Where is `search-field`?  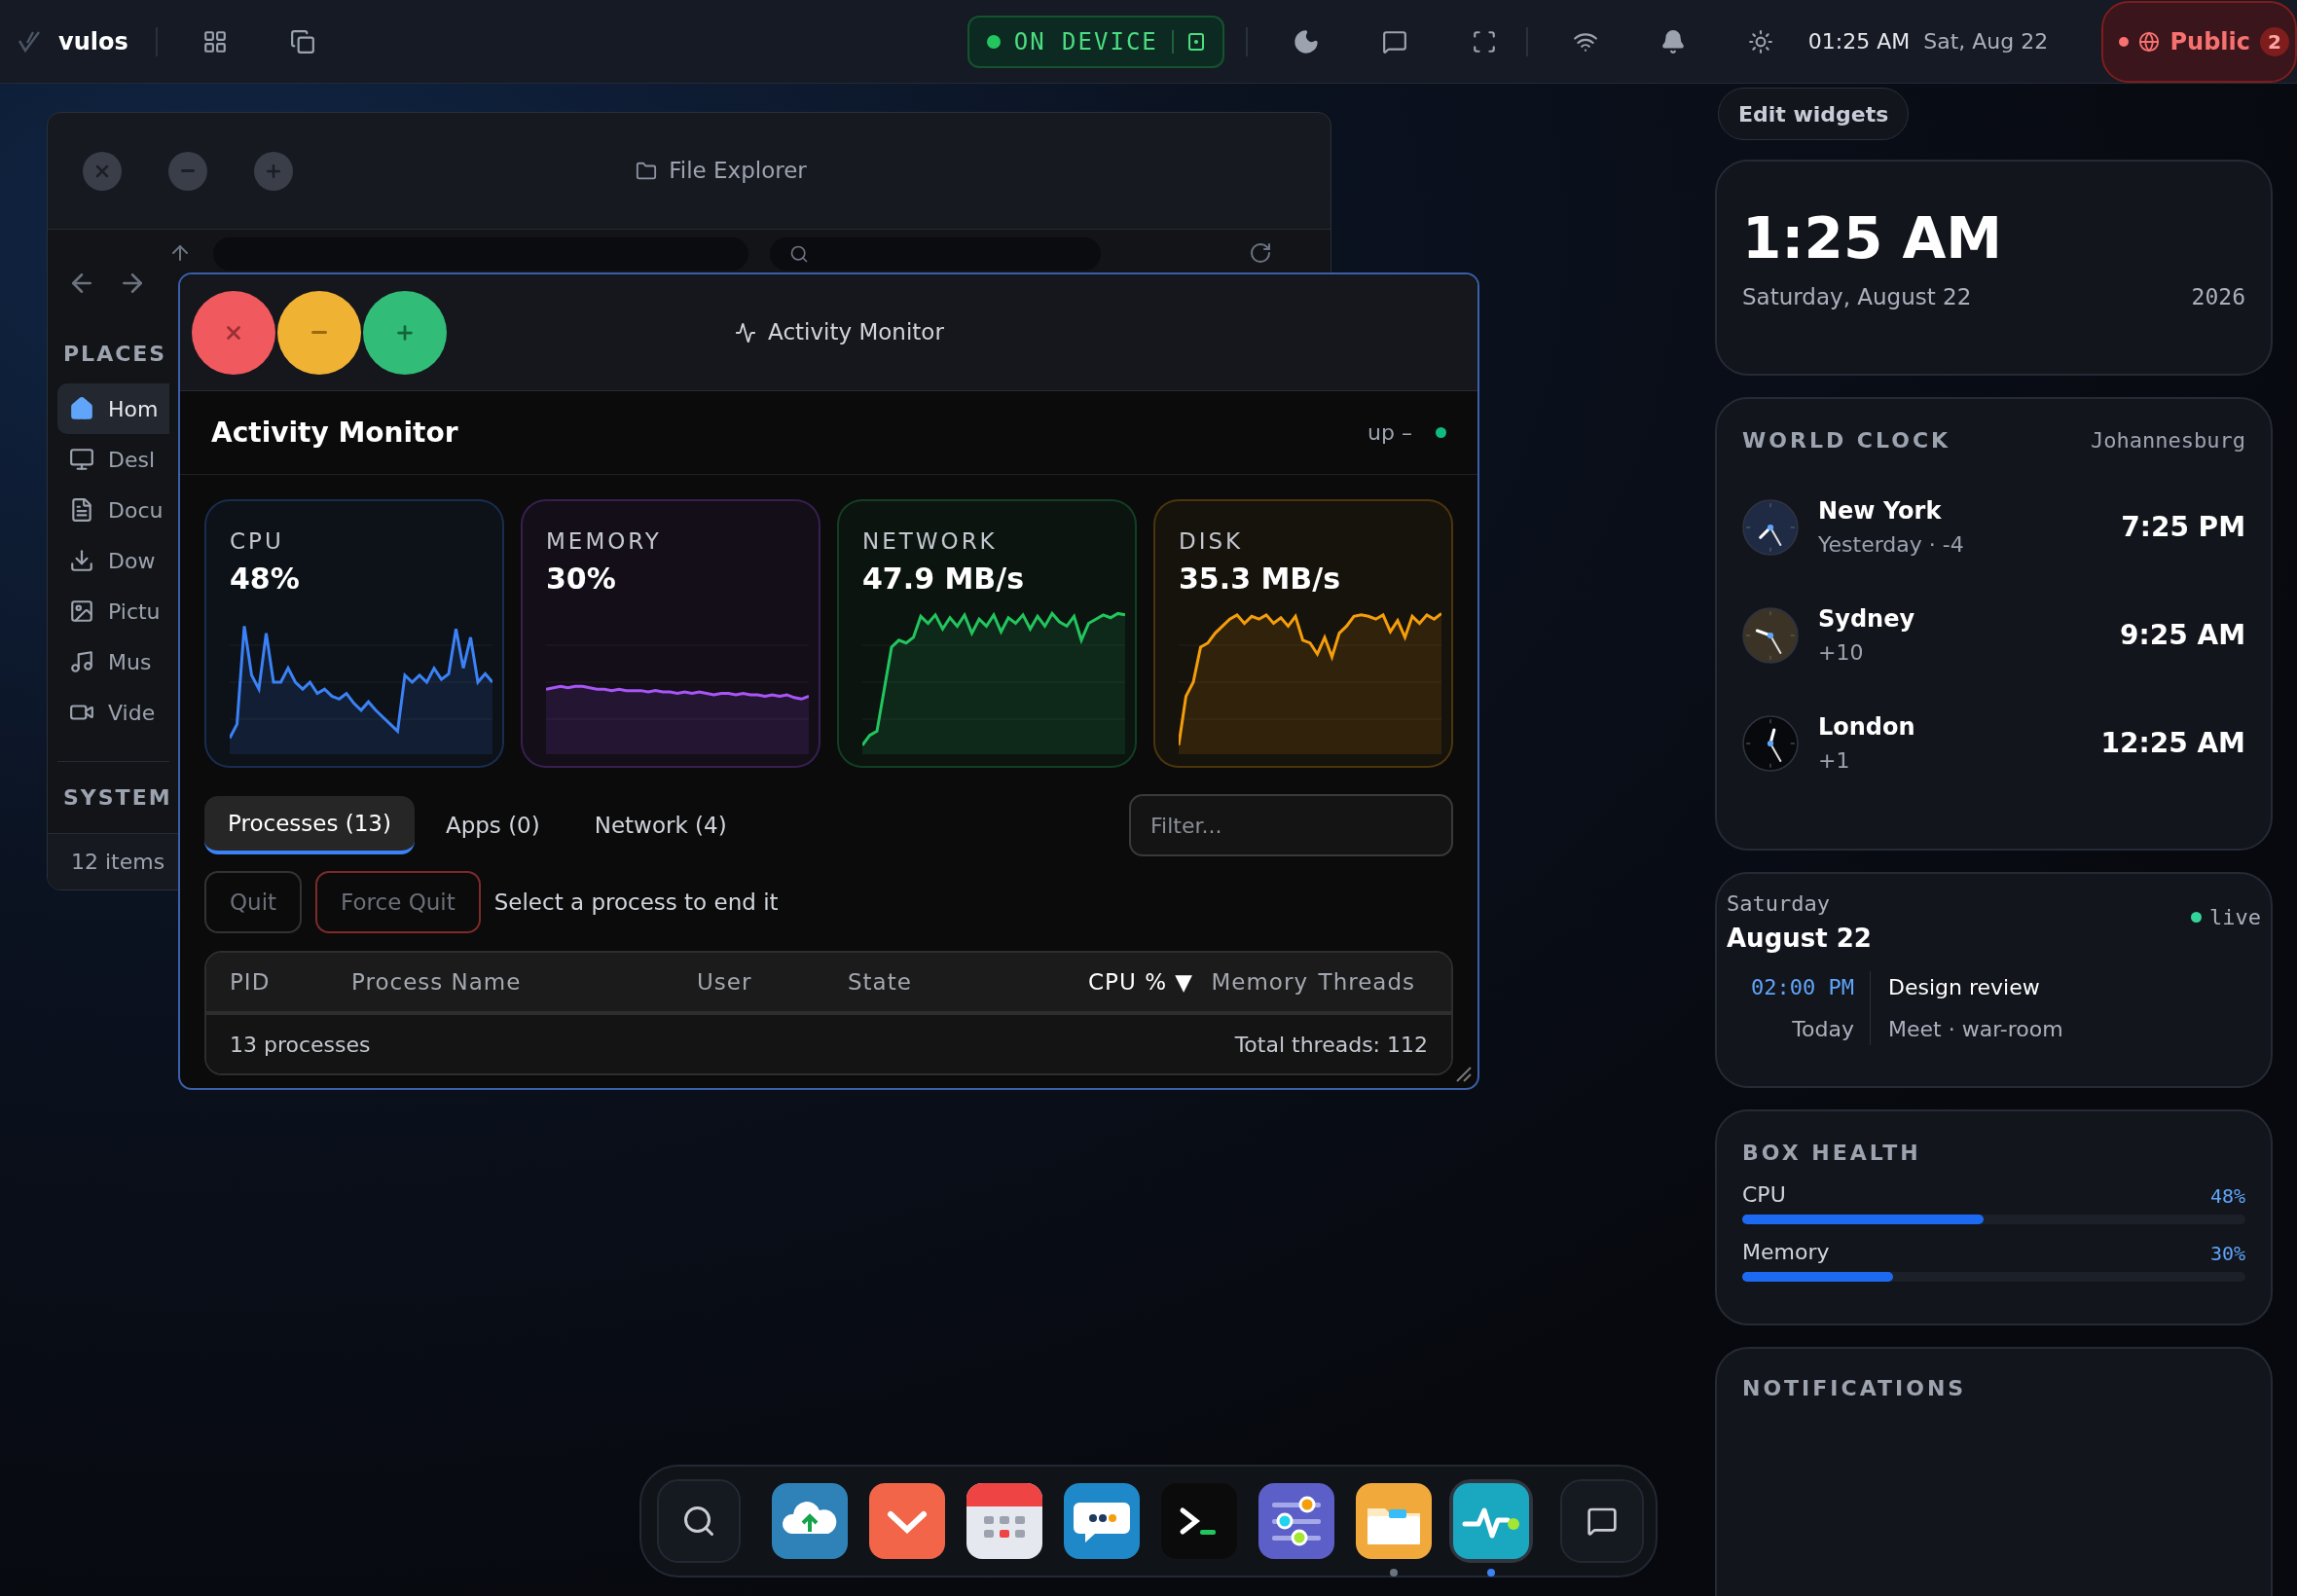 search-field is located at coordinates (935, 254).